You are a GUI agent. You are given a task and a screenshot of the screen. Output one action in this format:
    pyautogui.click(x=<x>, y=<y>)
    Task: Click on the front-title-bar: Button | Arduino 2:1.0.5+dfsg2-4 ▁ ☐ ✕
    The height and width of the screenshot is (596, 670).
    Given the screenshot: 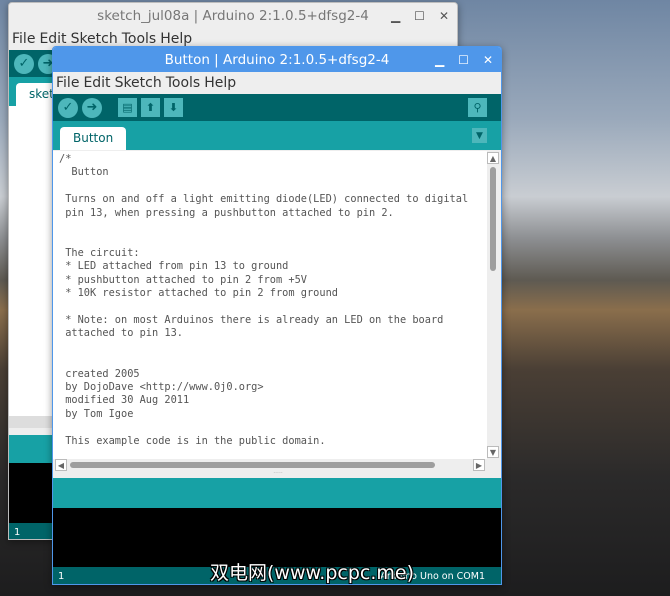 What is the action you would take?
    pyautogui.click(x=277, y=59)
    